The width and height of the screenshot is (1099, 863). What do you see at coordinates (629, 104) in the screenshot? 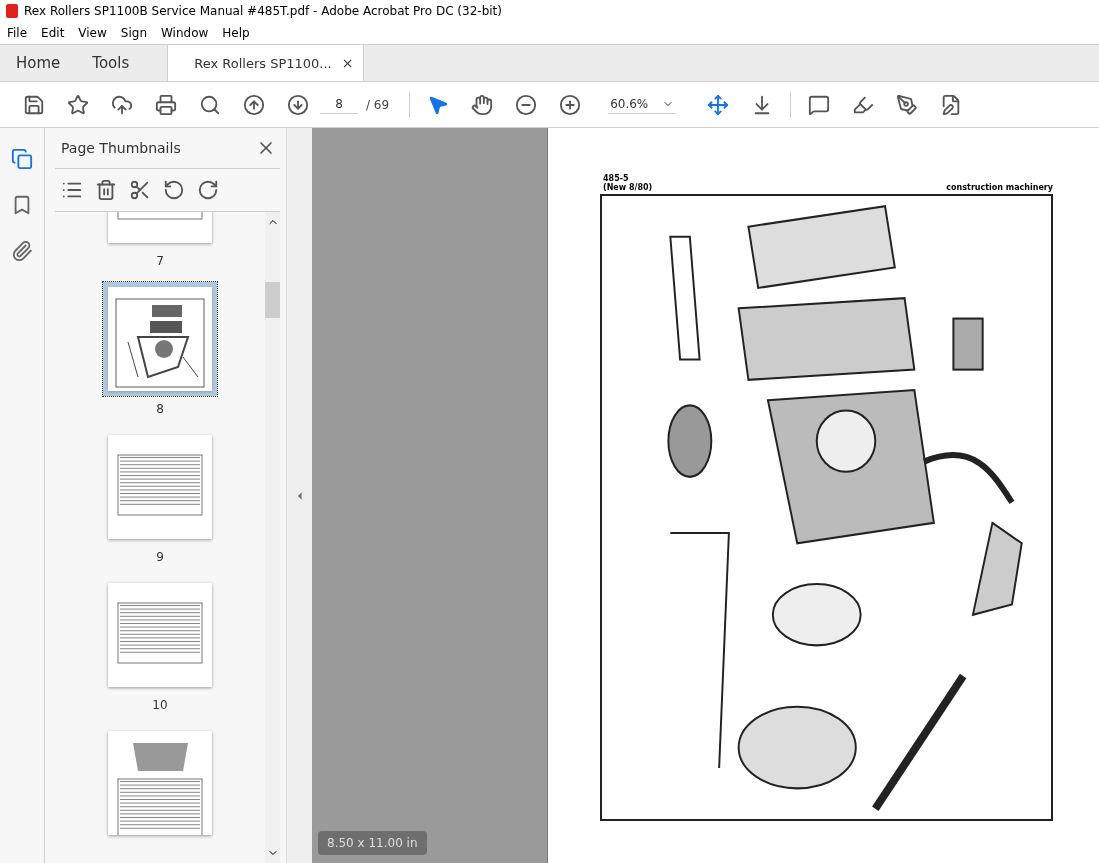
I see `zoom-value: 60.6%` at bounding box center [629, 104].